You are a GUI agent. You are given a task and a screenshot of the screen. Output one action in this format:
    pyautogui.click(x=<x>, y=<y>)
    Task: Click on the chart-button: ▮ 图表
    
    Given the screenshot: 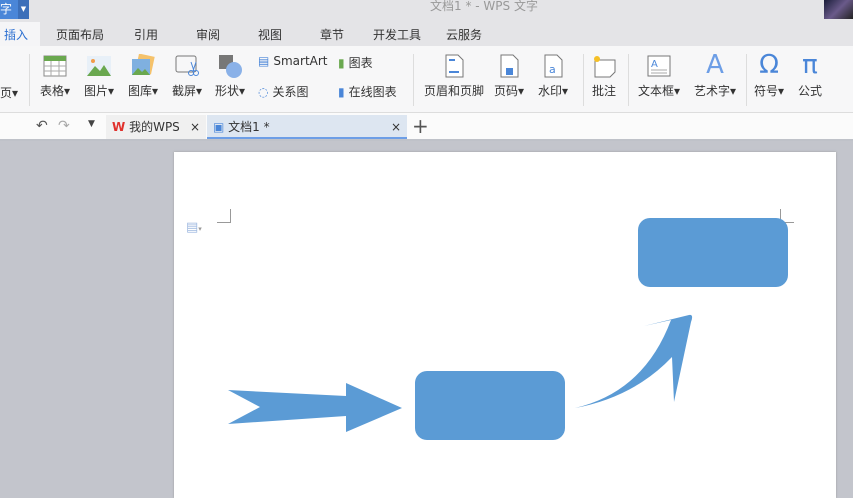 What is the action you would take?
    pyautogui.click(x=355, y=62)
    